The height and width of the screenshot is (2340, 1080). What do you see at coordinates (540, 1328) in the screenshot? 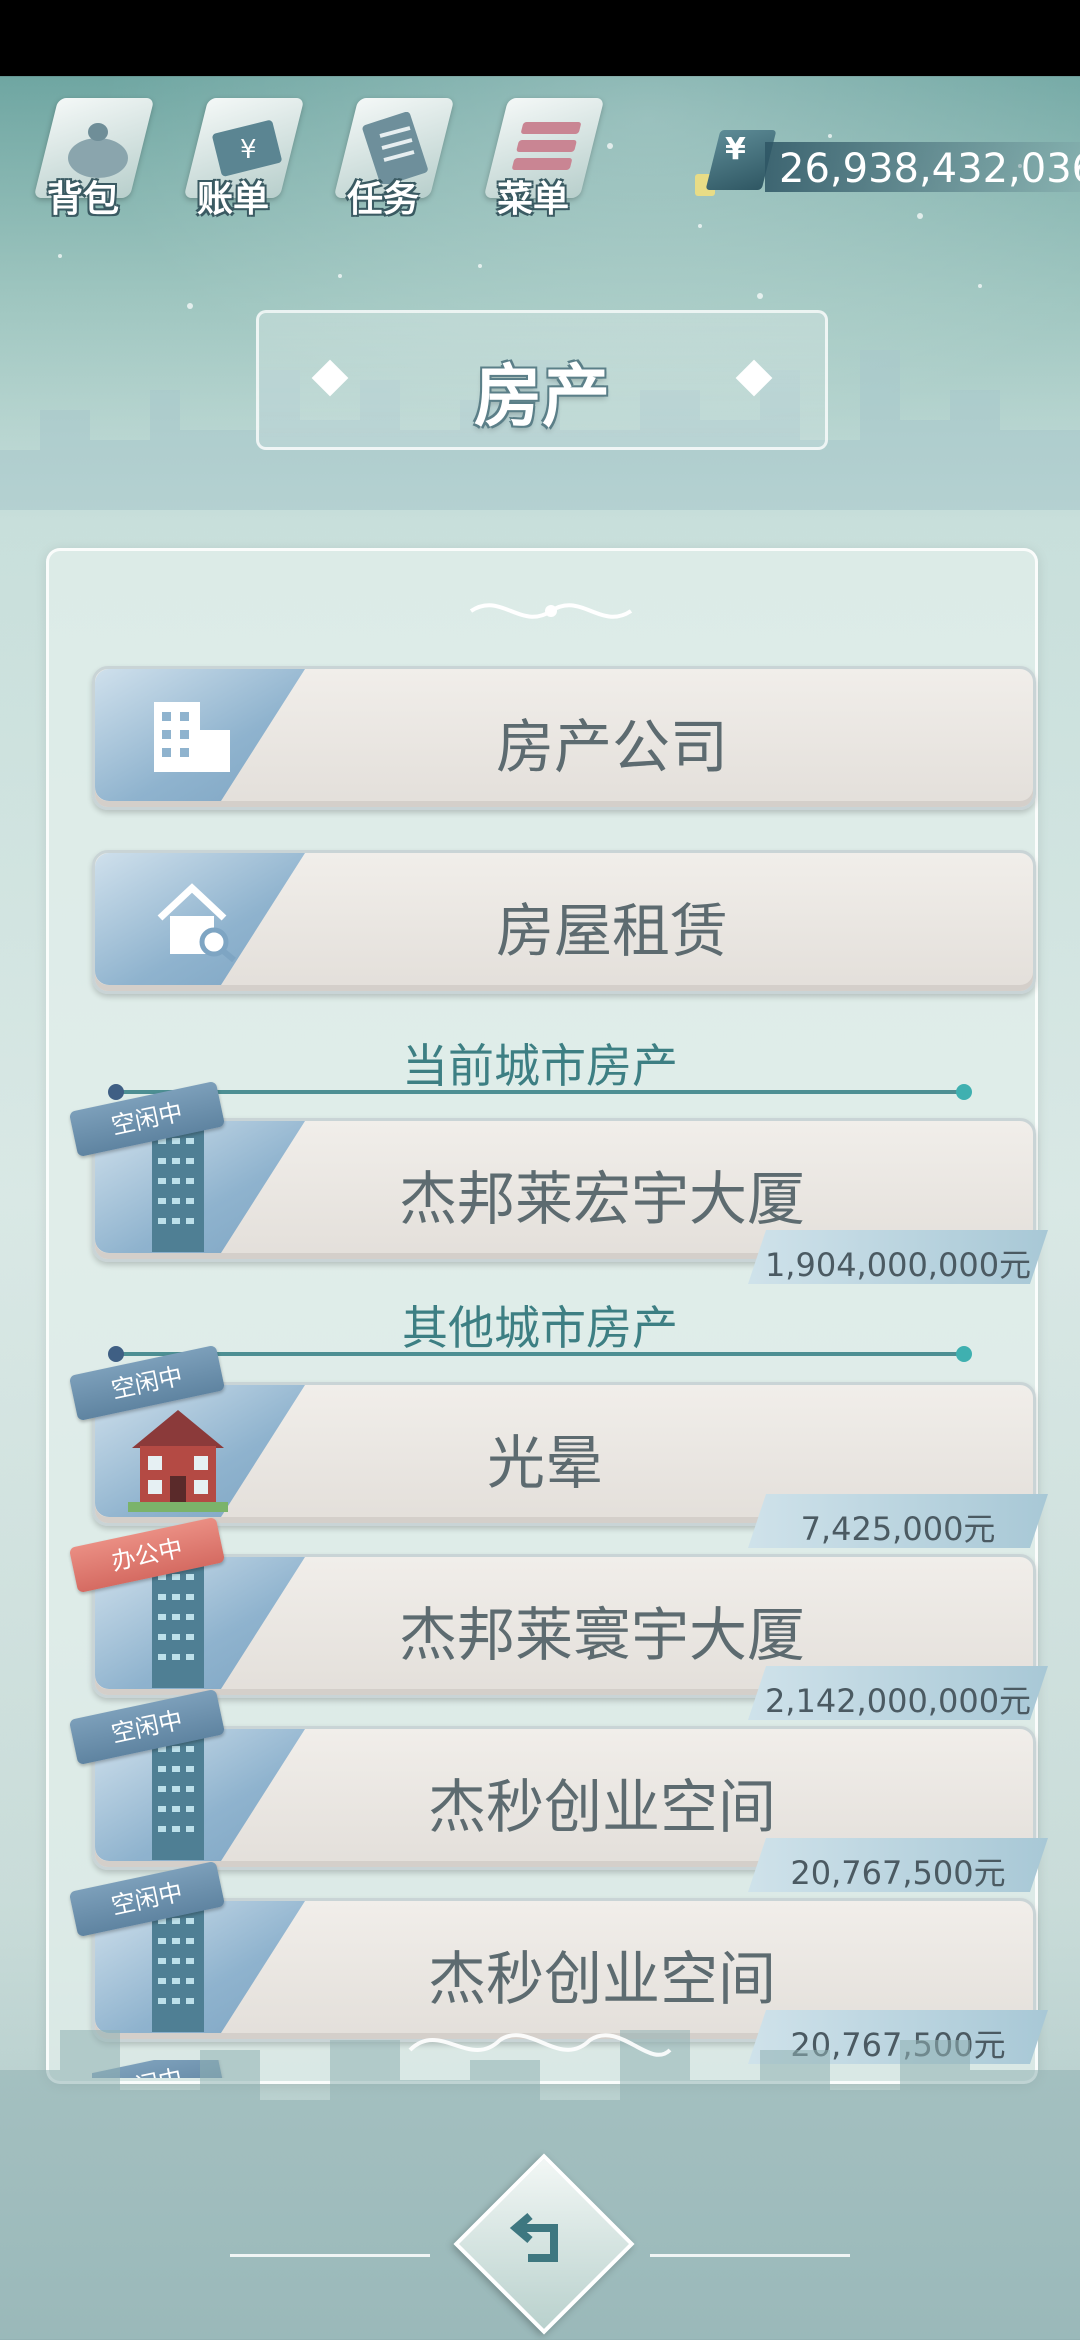
I see `section-other-cities: 其他城市房产` at bounding box center [540, 1328].